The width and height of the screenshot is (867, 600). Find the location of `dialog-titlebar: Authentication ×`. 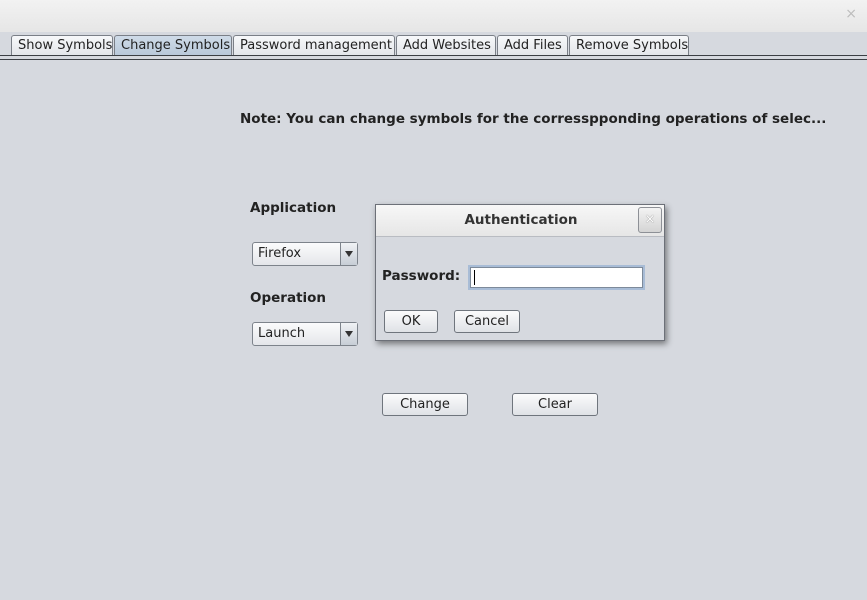

dialog-titlebar: Authentication × is located at coordinates (520, 221).